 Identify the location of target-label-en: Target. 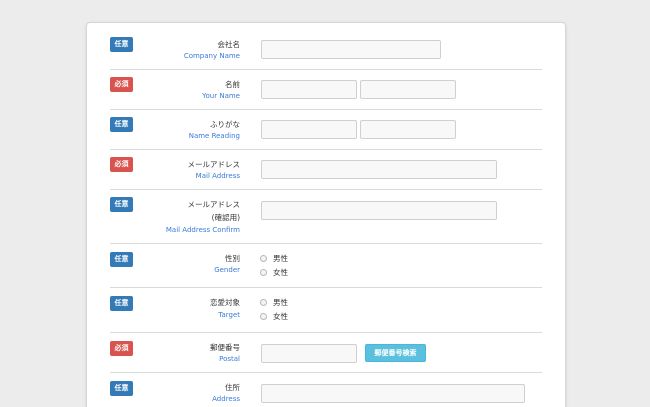
(229, 315).